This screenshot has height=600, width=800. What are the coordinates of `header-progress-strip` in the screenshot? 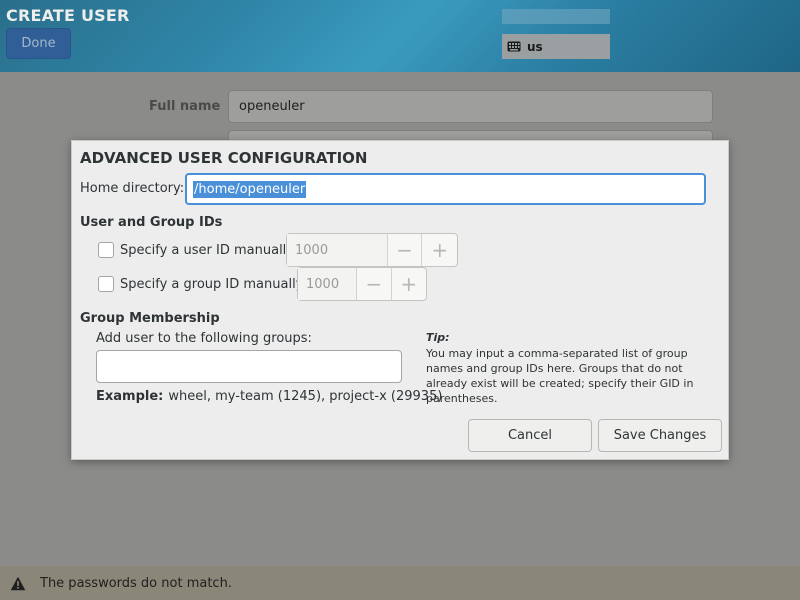 It's located at (556, 16).